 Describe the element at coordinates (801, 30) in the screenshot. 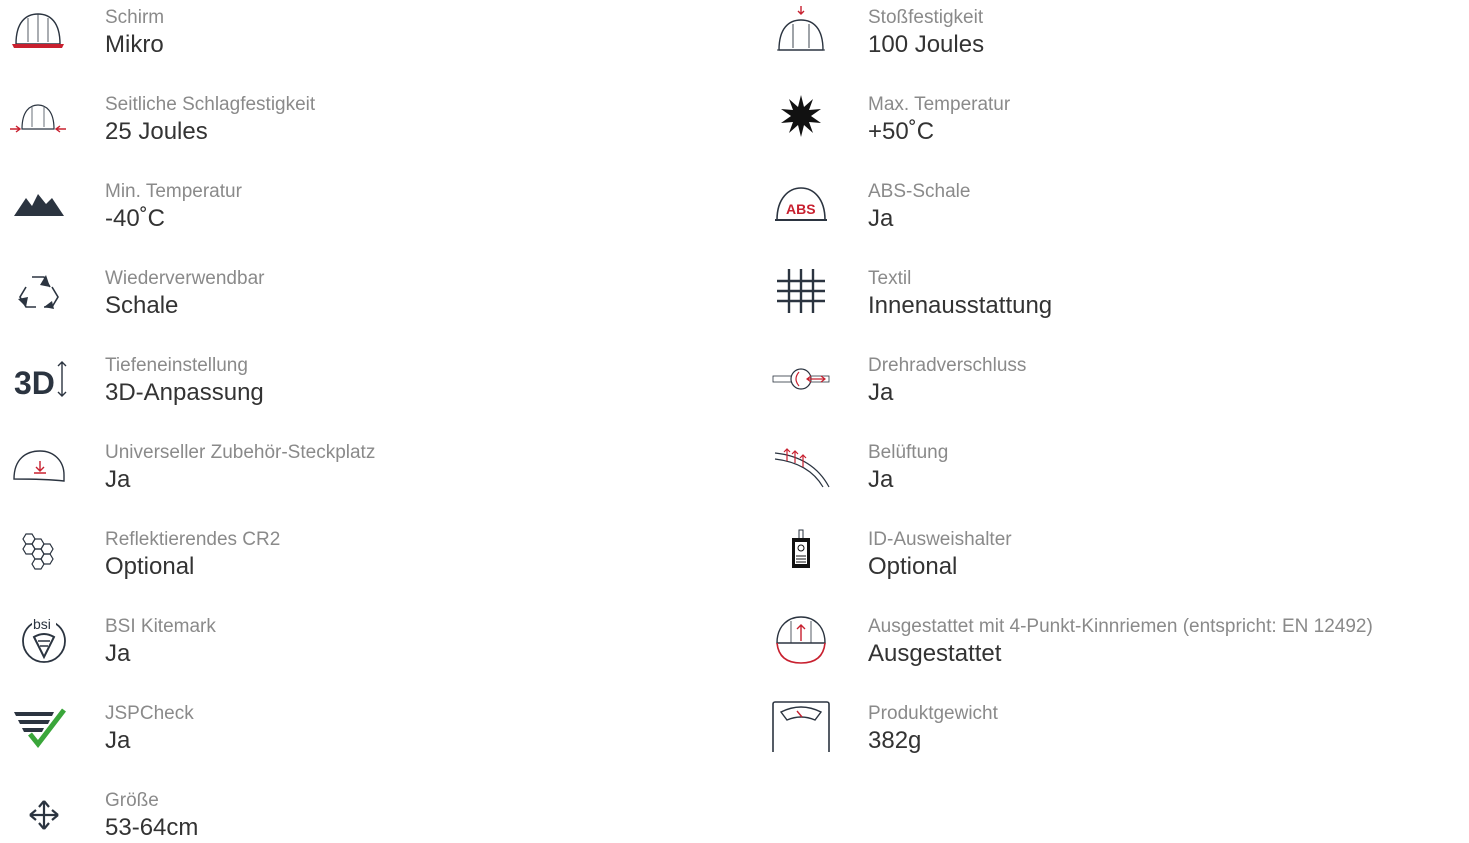

I see `top-impact-icon` at that location.